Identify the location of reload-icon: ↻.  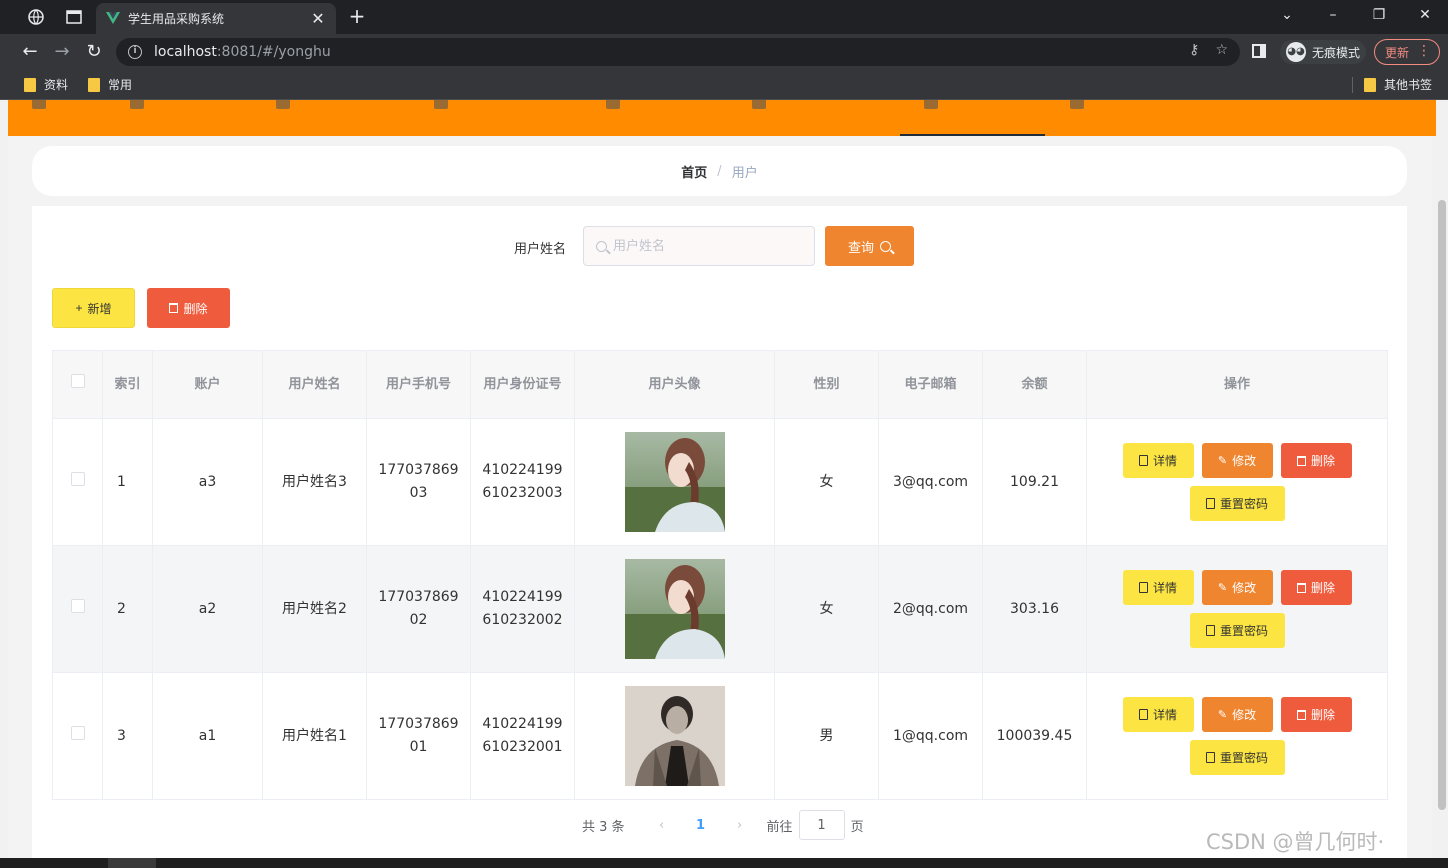
(94, 52).